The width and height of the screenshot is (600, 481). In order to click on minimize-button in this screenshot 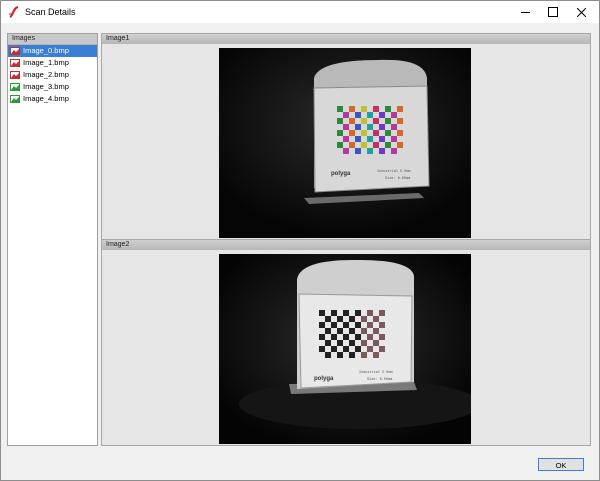, I will do `click(525, 12)`.